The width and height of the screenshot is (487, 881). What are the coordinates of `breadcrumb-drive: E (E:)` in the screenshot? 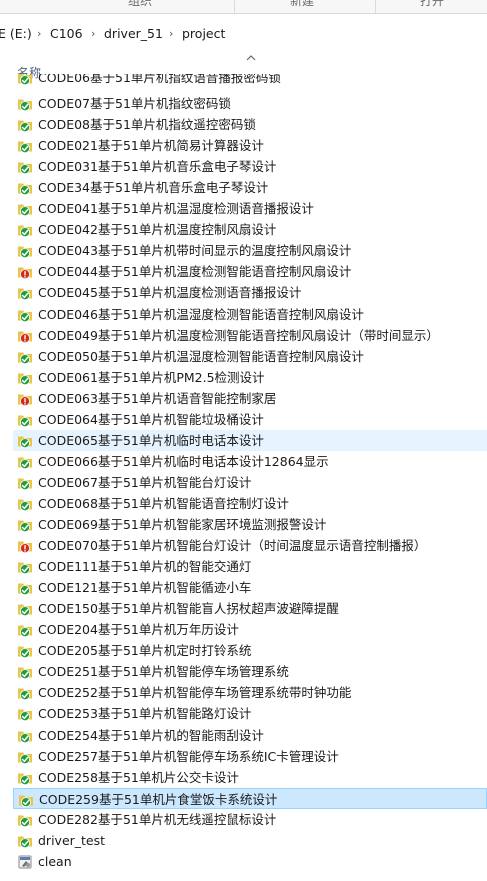 It's located at (16, 34).